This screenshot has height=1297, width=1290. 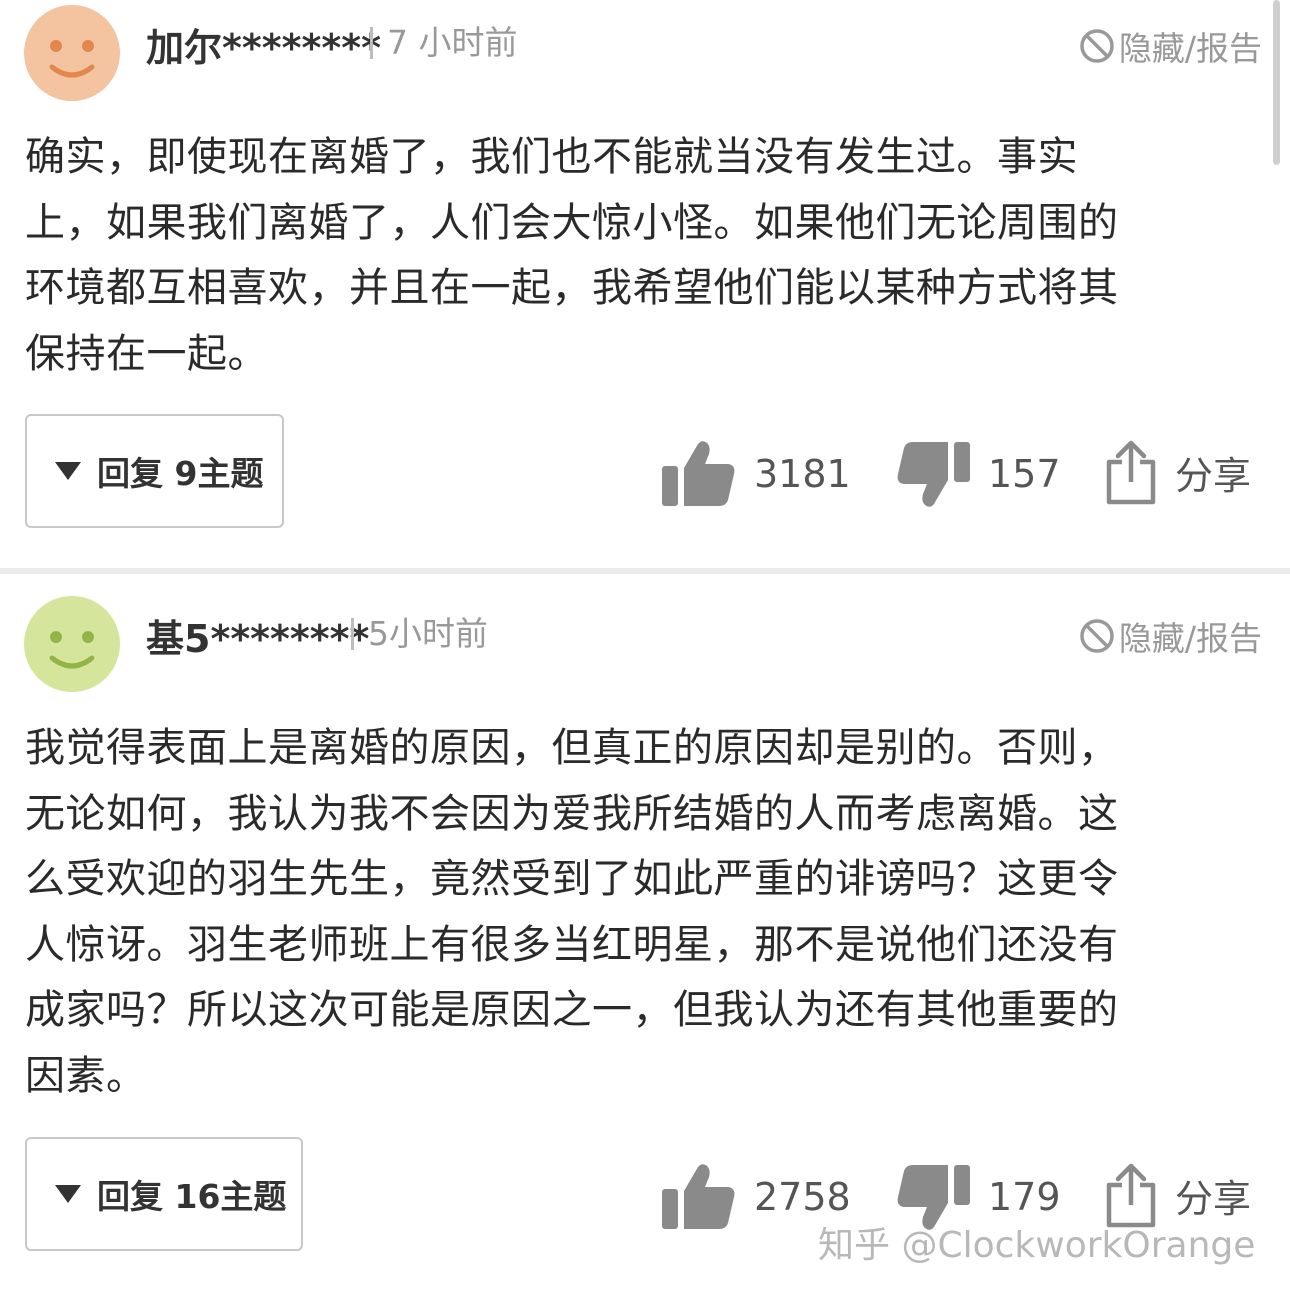 I want to click on view-replies-label: 回复 16主题, so click(x=192, y=1196).